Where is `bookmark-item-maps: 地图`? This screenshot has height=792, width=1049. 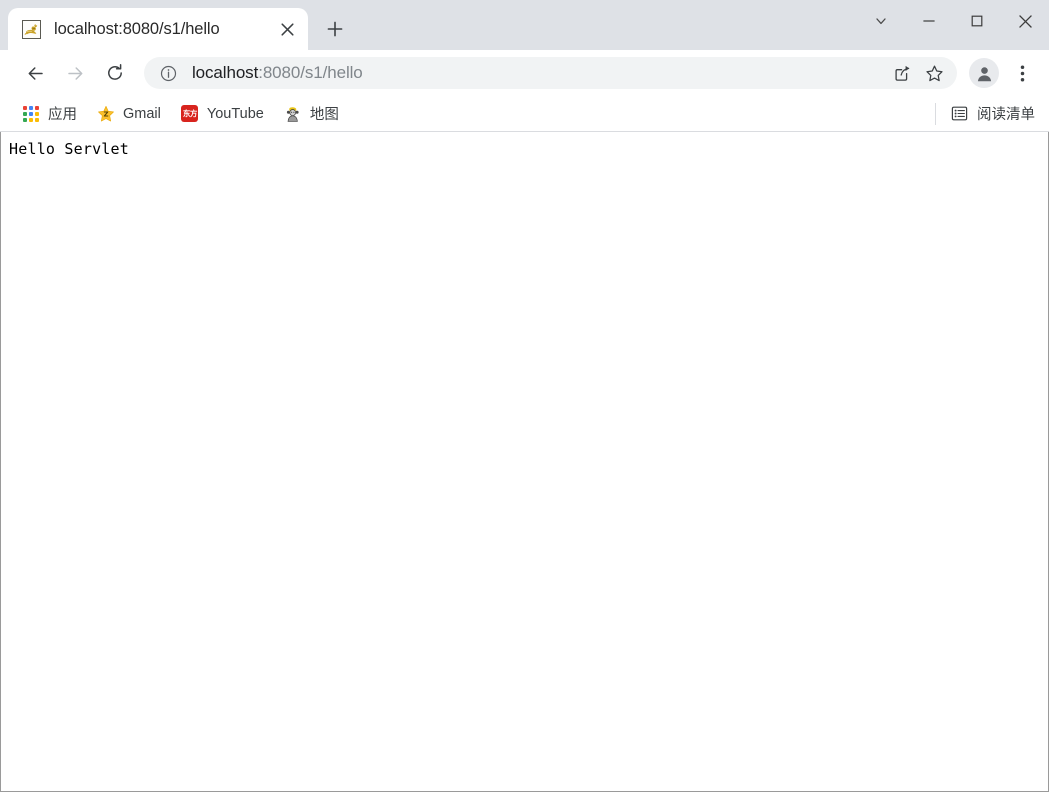 bookmark-item-maps: 地图 is located at coordinates (311, 114).